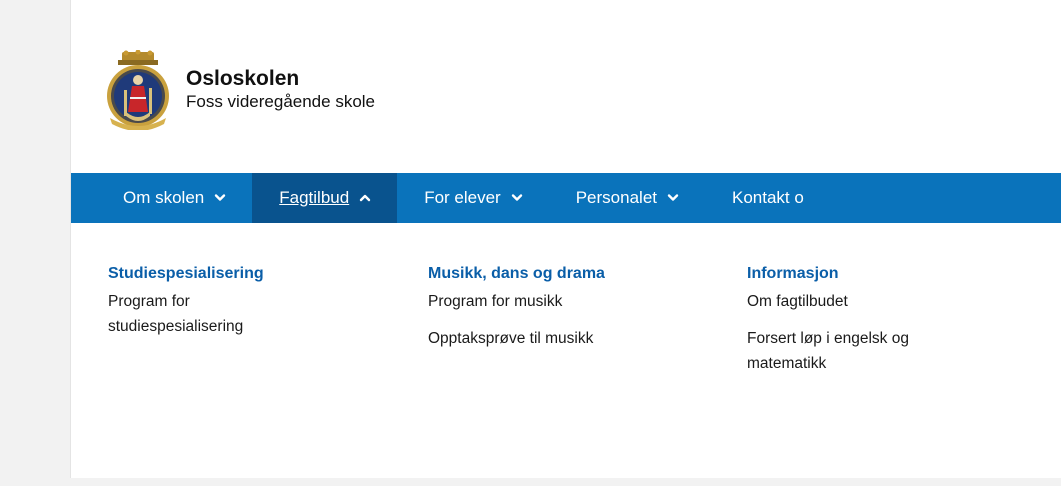  I want to click on nav-item-for-elever: For elever, so click(473, 198).